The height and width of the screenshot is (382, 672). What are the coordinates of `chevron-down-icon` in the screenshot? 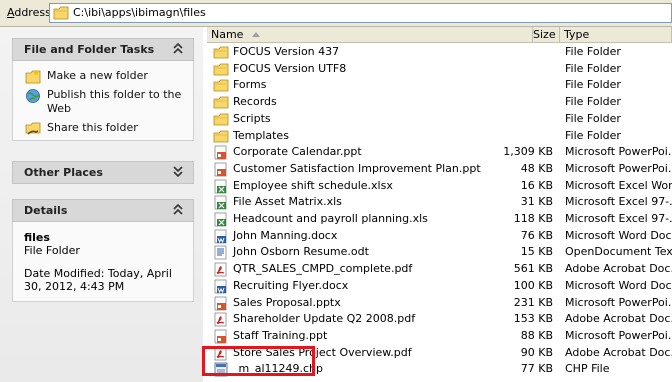 It's located at (178, 172).